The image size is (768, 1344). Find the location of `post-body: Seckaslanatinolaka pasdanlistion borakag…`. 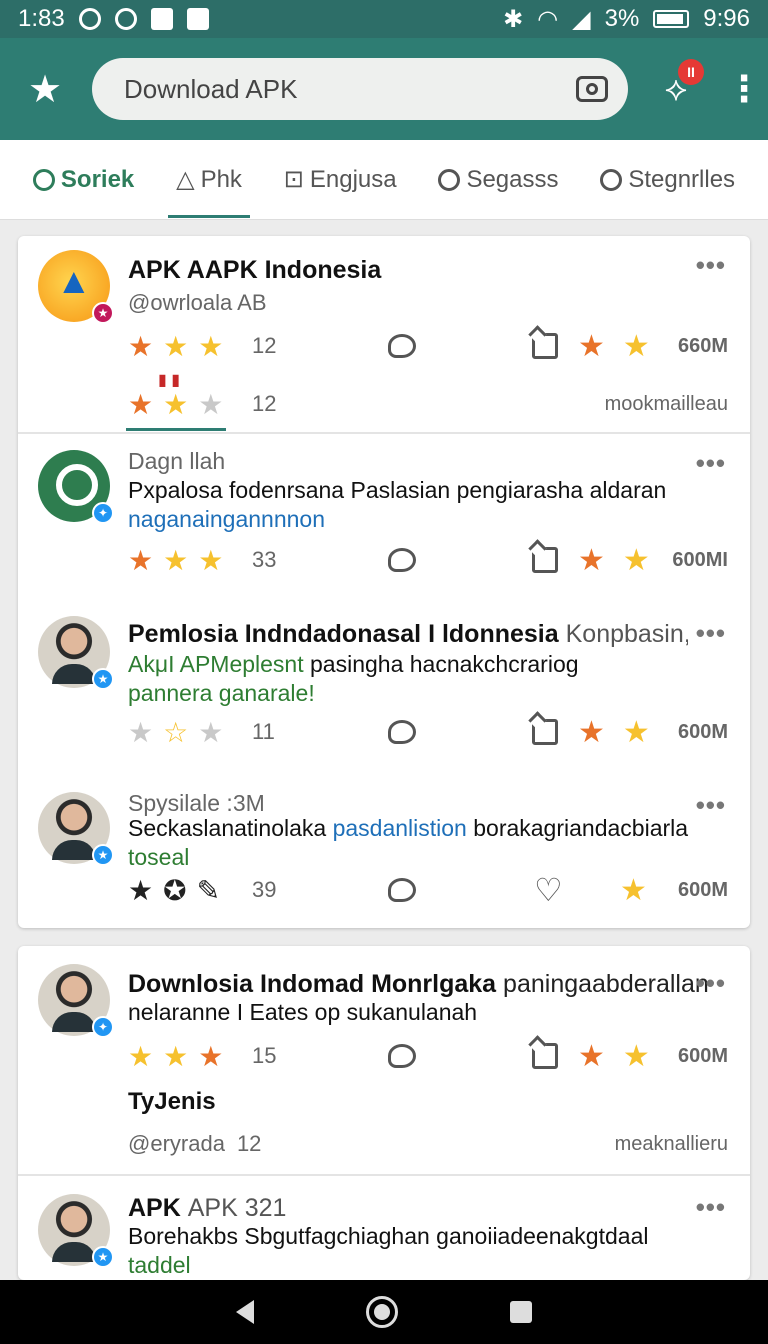

post-body: Seckaslanatinolaka pasdanlistion borakag… is located at coordinates (428, 843).